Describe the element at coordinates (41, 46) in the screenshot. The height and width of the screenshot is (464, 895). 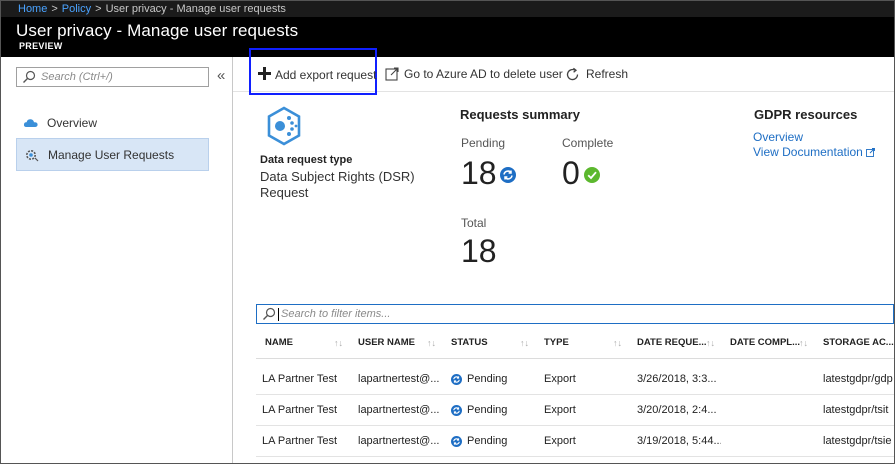
I see `preview-badge: PREVIEW` at that location.